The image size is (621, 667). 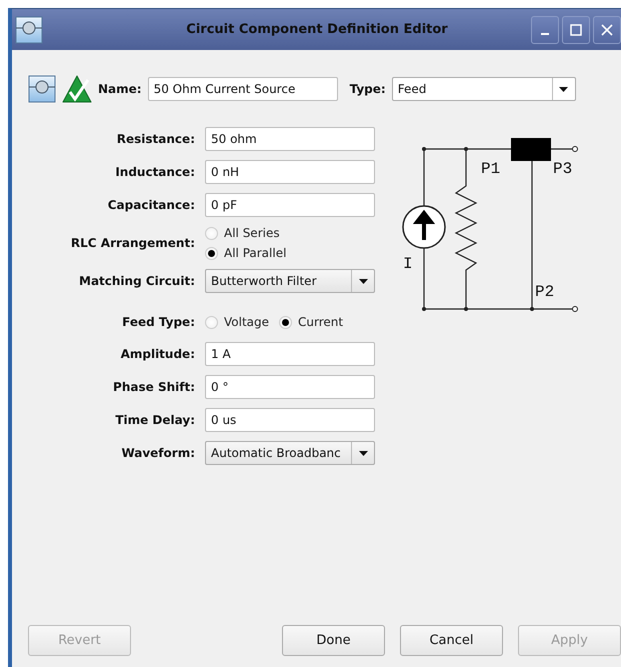 What do you see at coordinates (42, 89) in the screenshot?
I see `component-icon` at bounding box center [42, 89].